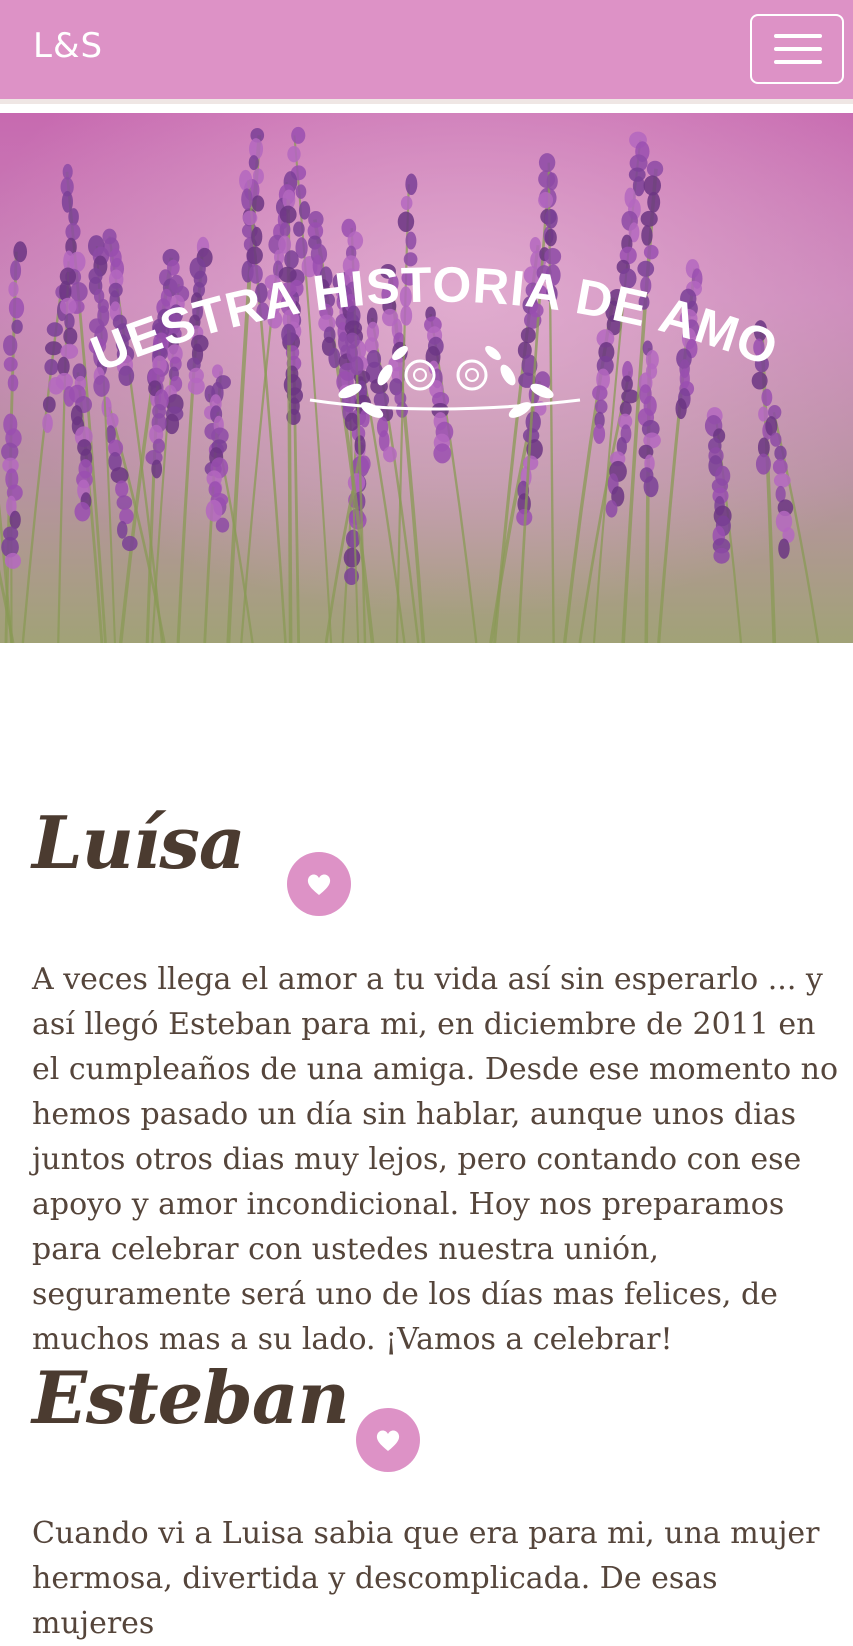 This screenshot has height=1646, width=853. What do you see at coordinates (68, 46) in the screenshot?
I see `brand-logo: L&S` at bounding box center [68, 46].